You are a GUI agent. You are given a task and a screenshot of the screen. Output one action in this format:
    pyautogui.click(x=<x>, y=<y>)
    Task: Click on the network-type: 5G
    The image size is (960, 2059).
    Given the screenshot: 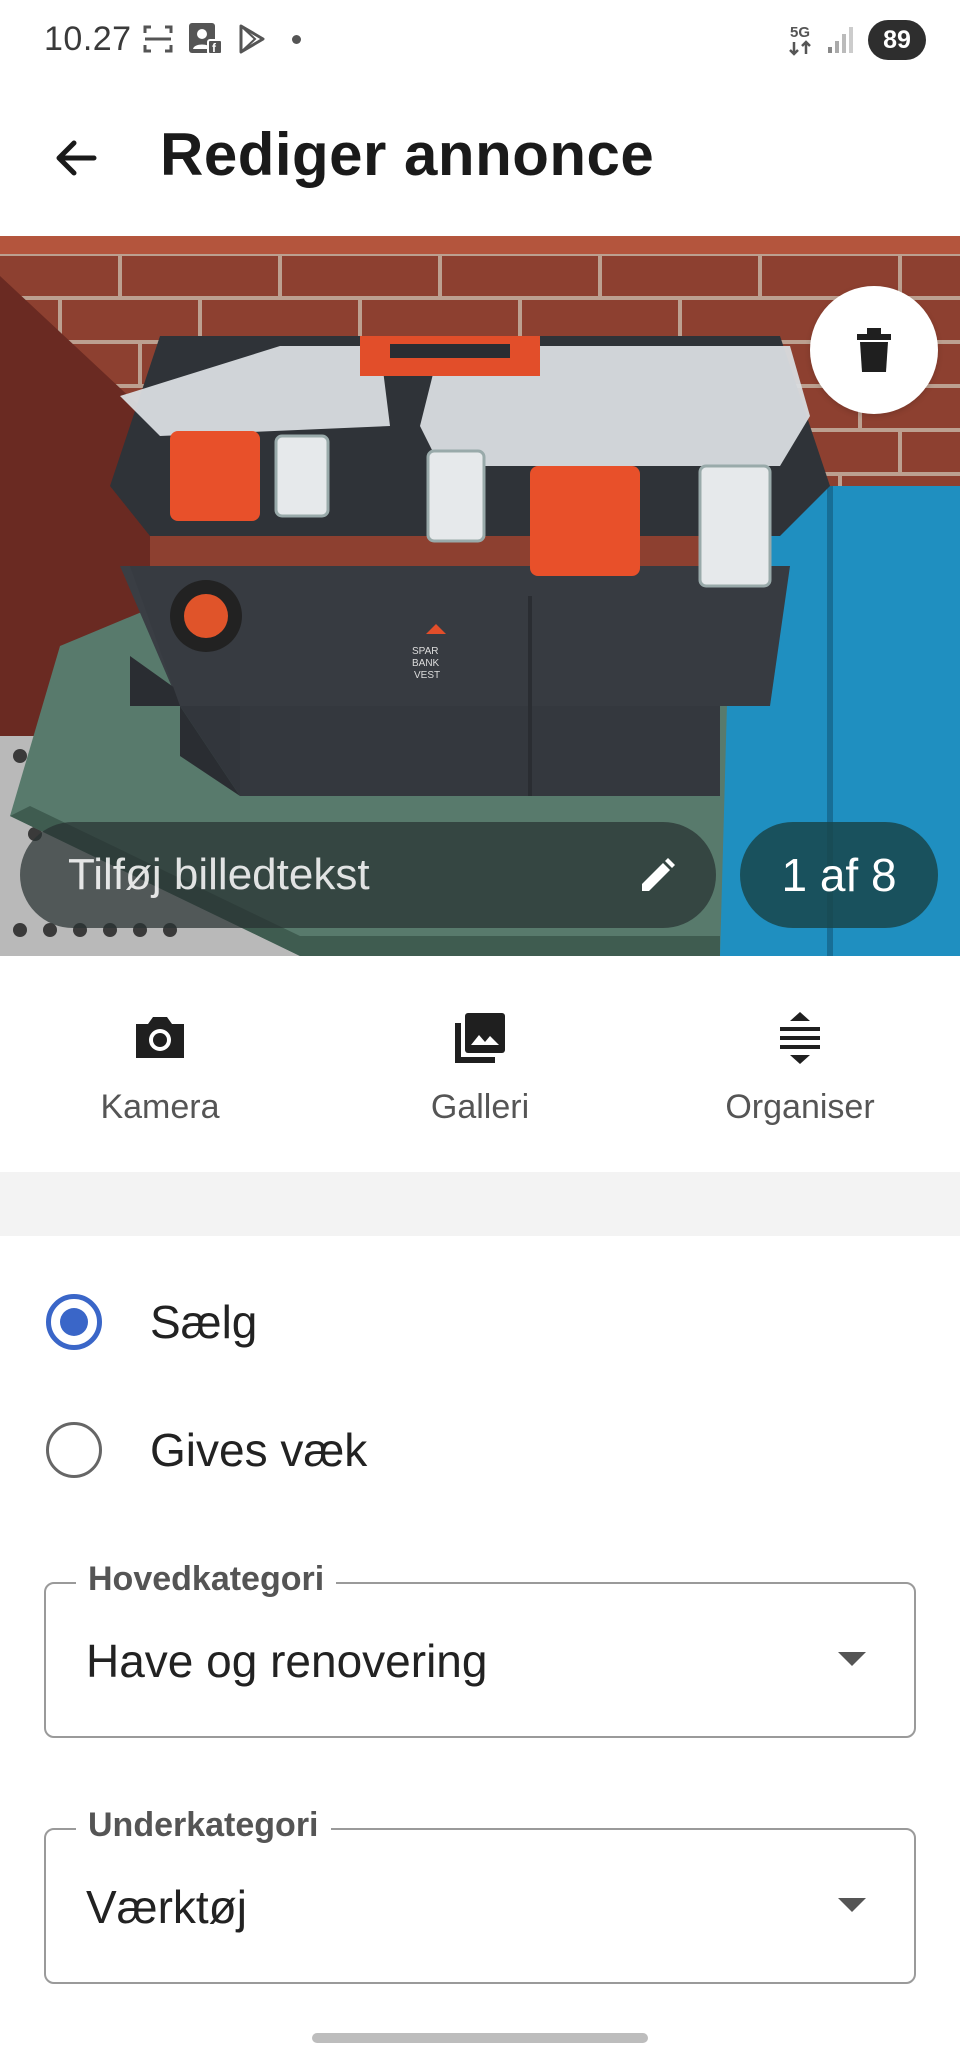 What is the action you would take?
    pyautogui.click(x=799, y=32)
    